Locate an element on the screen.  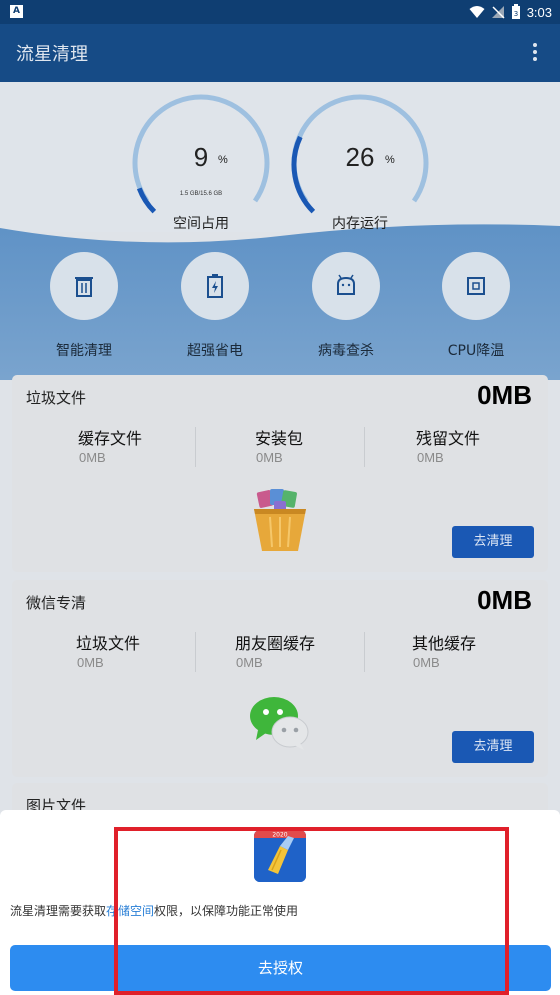
feature-cpu-cooling: CPU降温 is located at coordinates (476, 306).